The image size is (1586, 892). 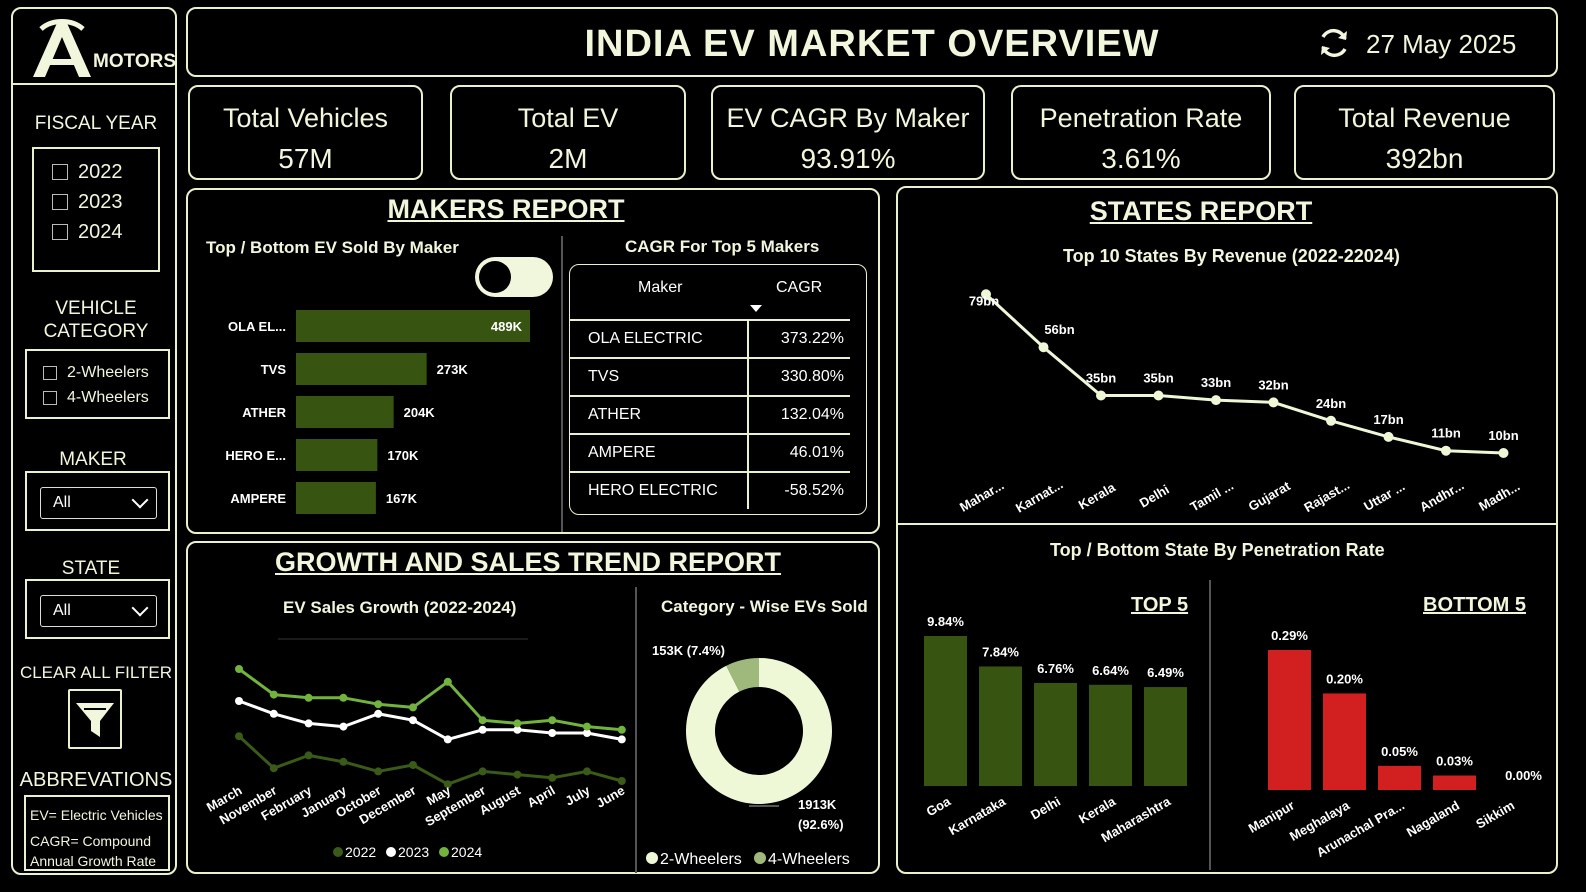 I want to click on table-row: AMPERE 46.01%, so click(x=710, y=452).